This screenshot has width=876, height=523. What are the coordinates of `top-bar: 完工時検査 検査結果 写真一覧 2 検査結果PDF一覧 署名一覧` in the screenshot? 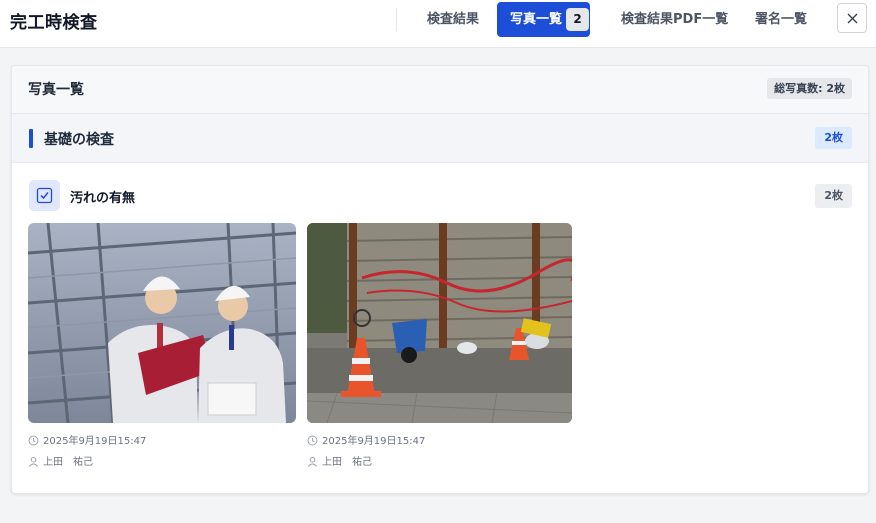 It's located at (438, 24).